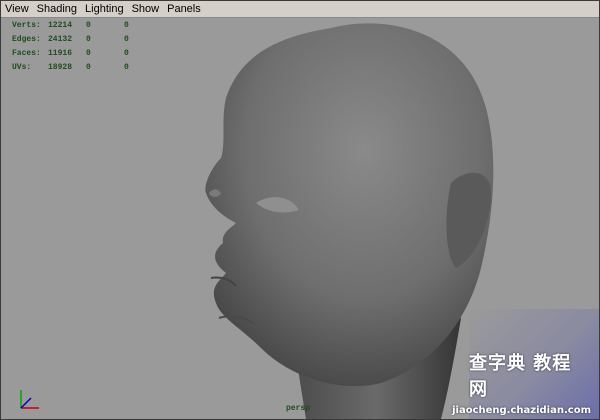  What do you see at coordinates (184, 9) in the screenshot?
I see `menu-panels: Panels` at bounding box center [184, 9].